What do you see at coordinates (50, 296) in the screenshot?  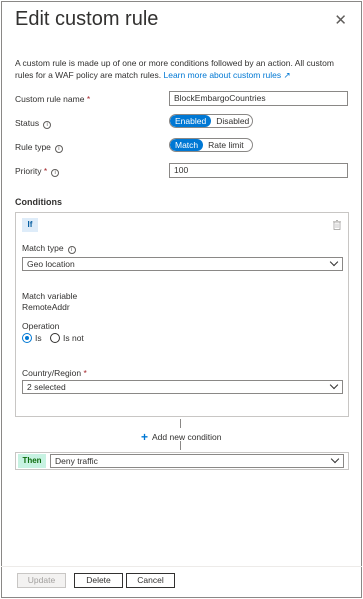 I see `match-variable-label: Match variable` at bounding box center [50, 296].